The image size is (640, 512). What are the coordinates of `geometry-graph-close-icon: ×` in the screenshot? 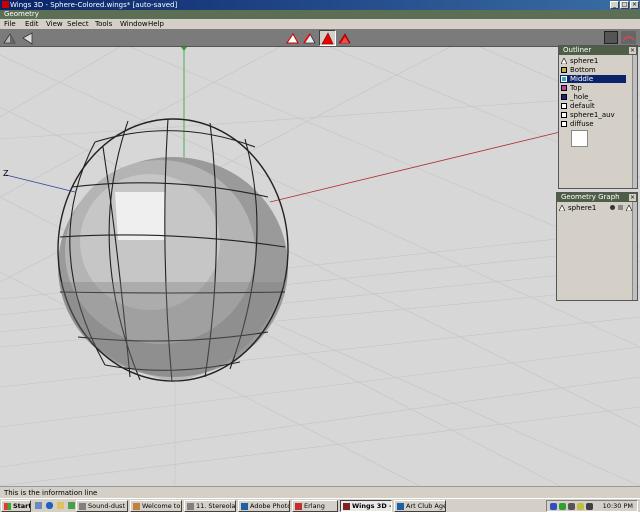 It's located at (632, 197).